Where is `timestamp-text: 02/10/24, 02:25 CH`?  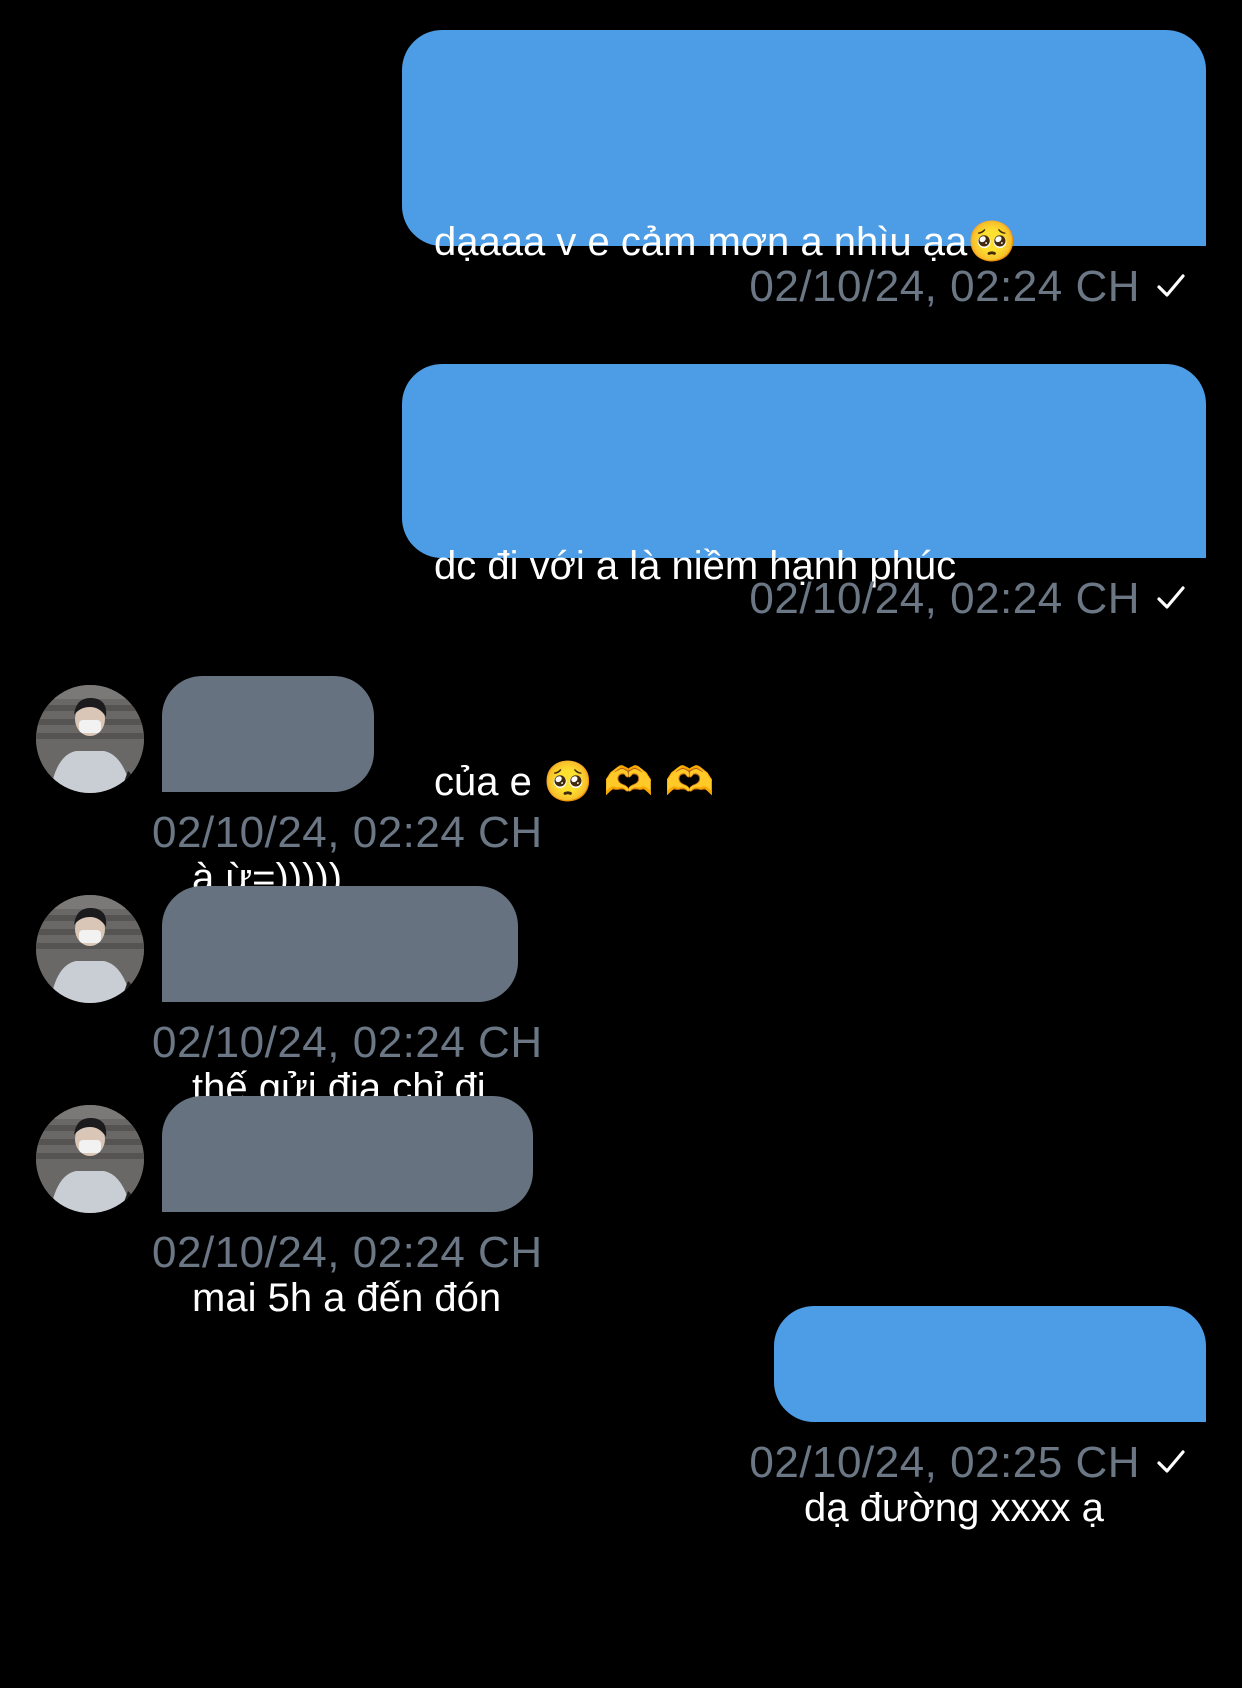 timestamp-text: 02/10/24, 02:25 CH is located at coordinates (944, 1462).